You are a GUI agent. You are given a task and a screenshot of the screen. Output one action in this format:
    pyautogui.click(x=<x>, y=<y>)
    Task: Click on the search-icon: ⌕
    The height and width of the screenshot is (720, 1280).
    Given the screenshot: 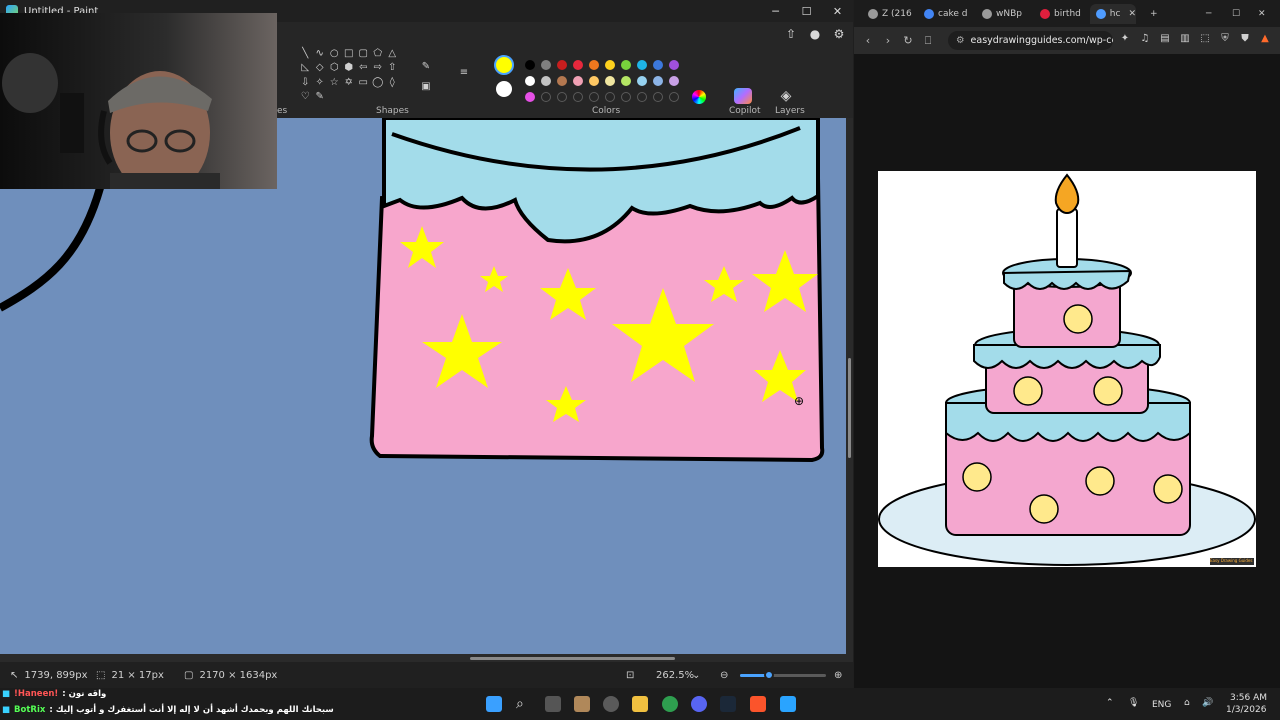 What is the action you would take?
    pyautogui.click(x=524, y=704)
    